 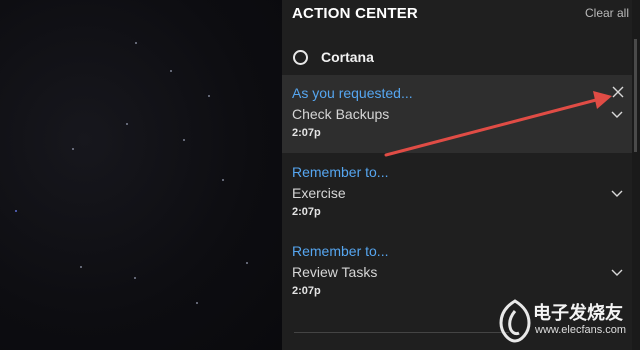 I want to click on scrollbar-thumb, so click(x=635, y=95).